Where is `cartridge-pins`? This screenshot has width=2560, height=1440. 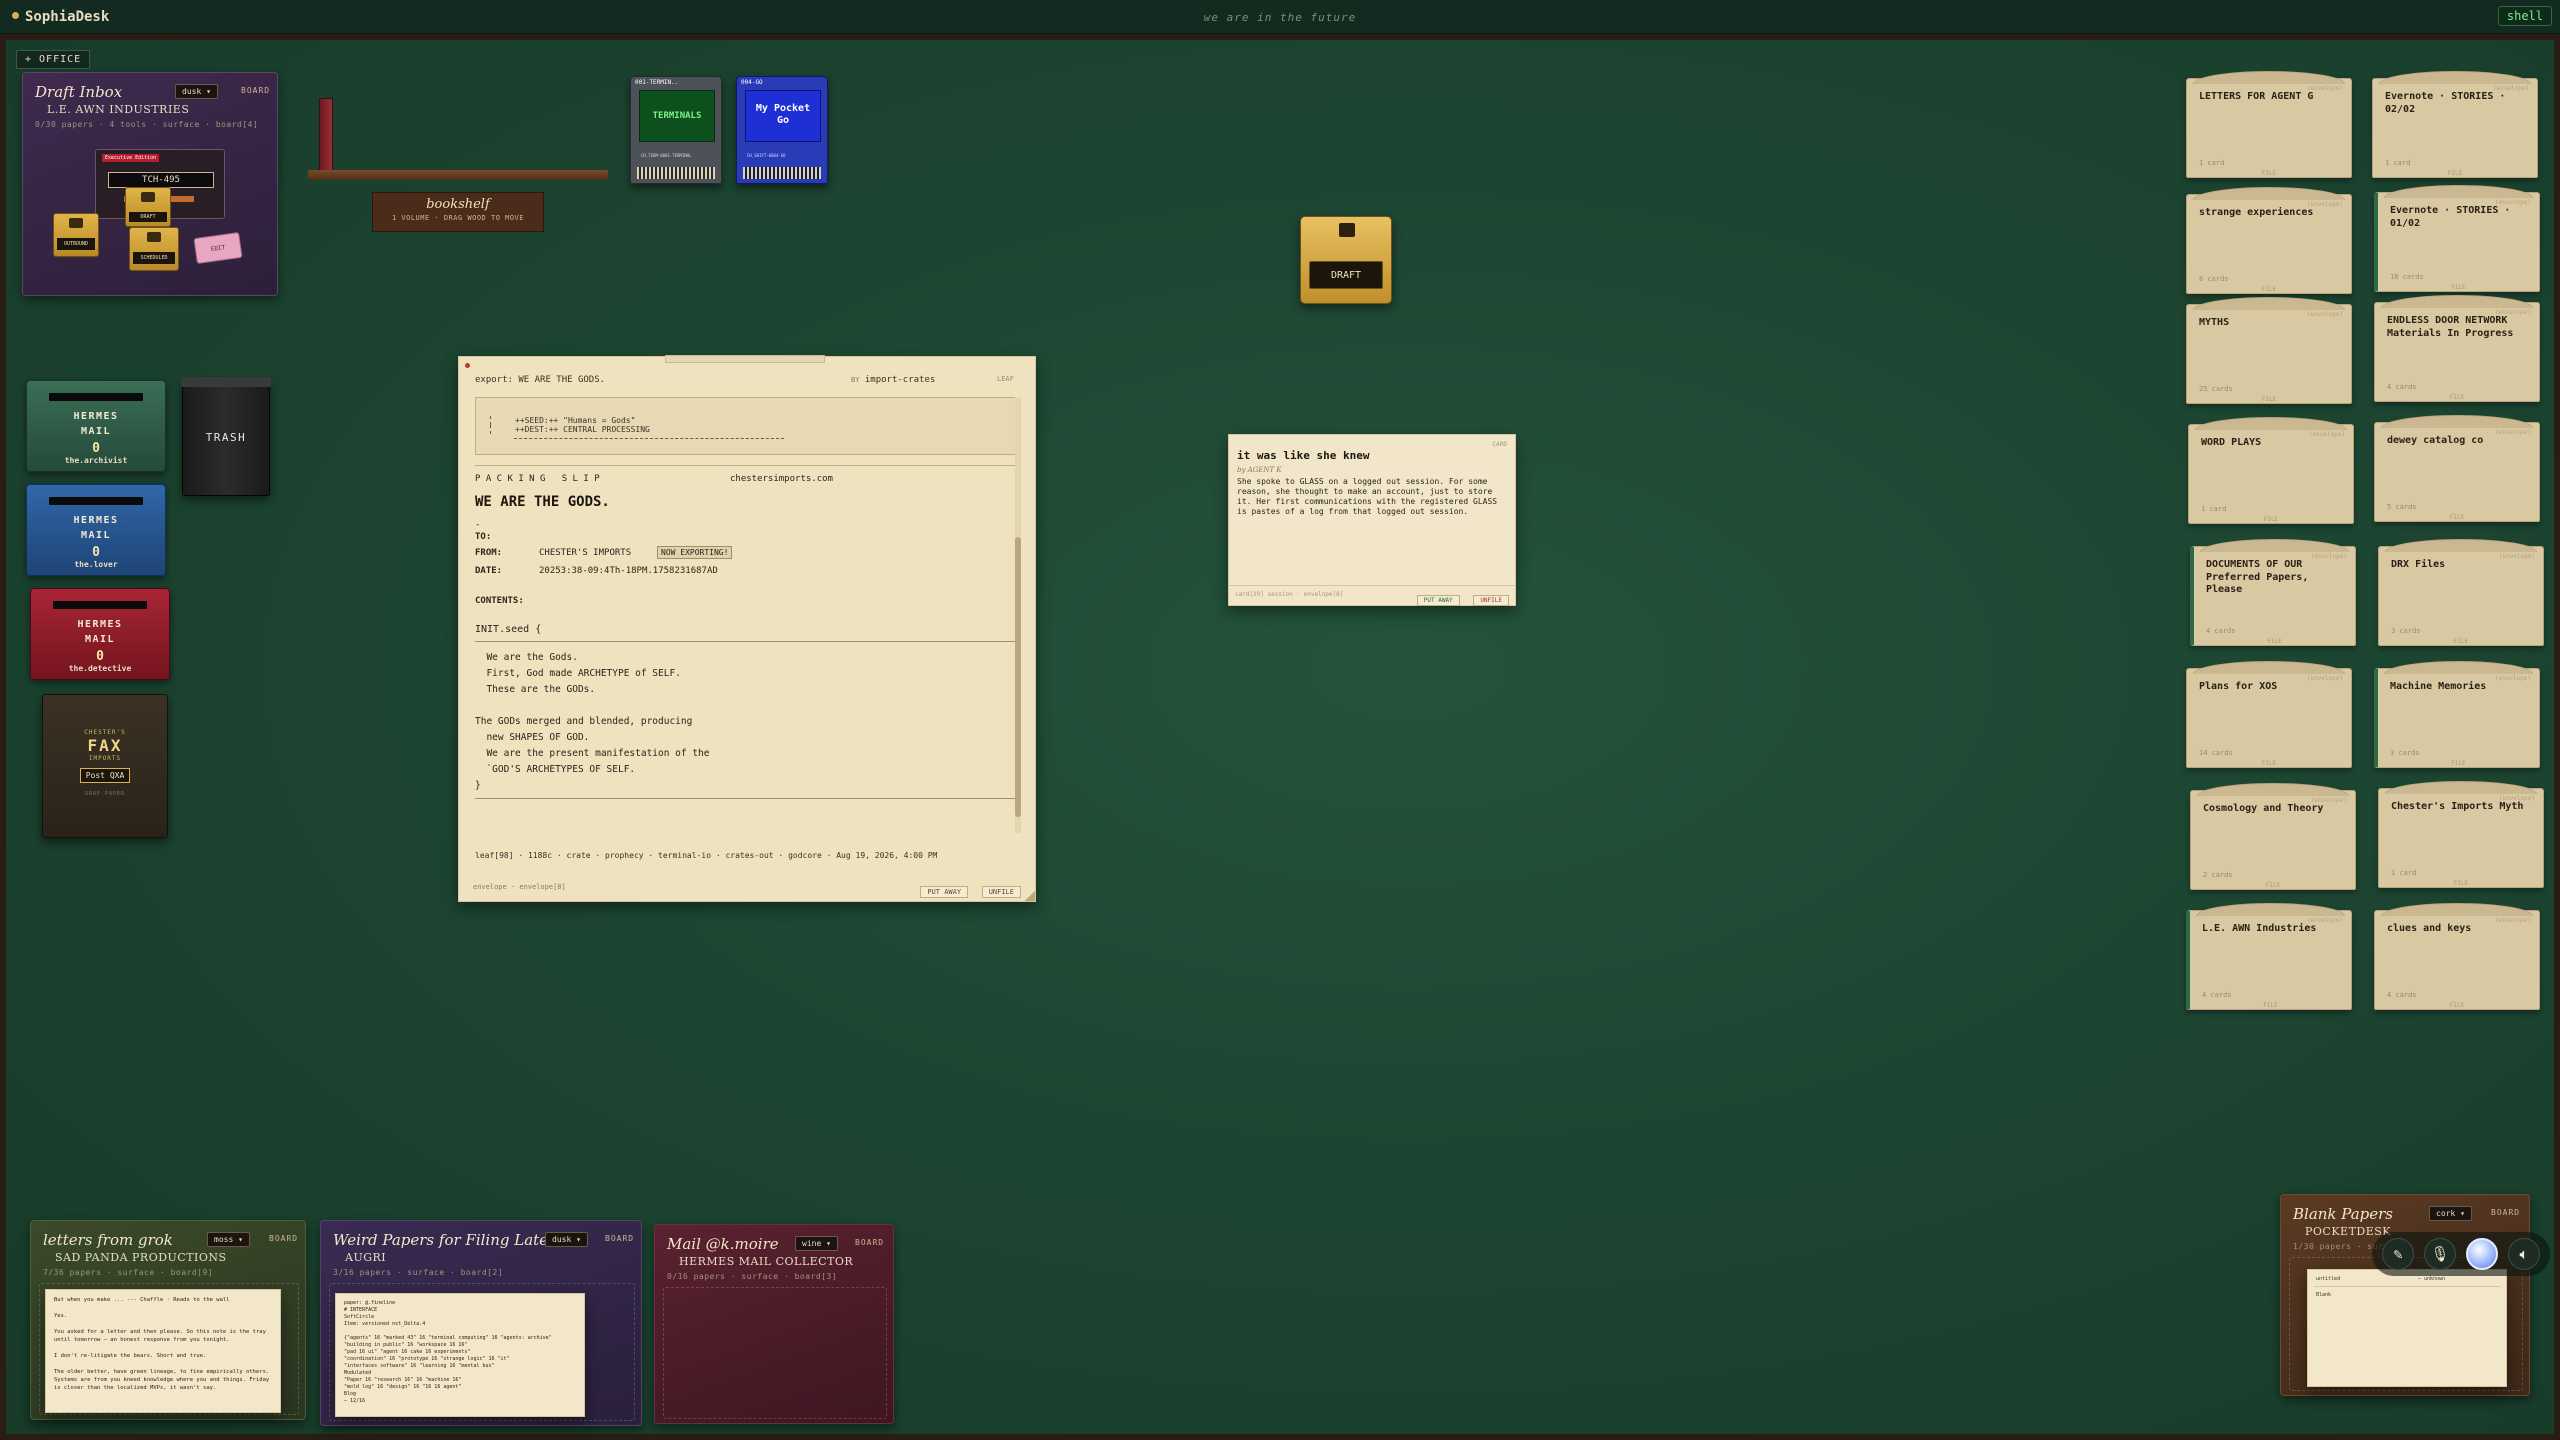
cartridge-pins is located at coordinates (676, 173).